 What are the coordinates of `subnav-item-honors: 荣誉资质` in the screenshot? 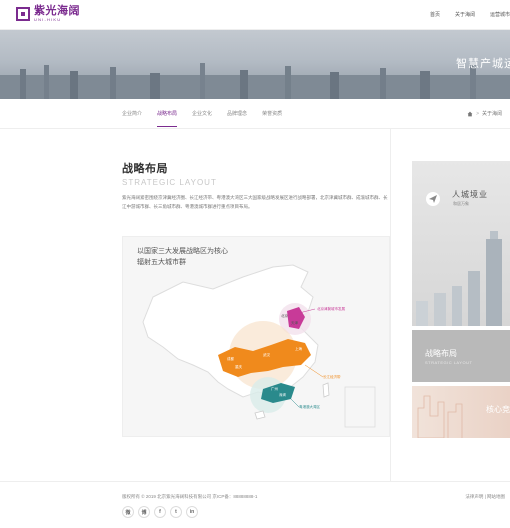 It's located at (272, 118).